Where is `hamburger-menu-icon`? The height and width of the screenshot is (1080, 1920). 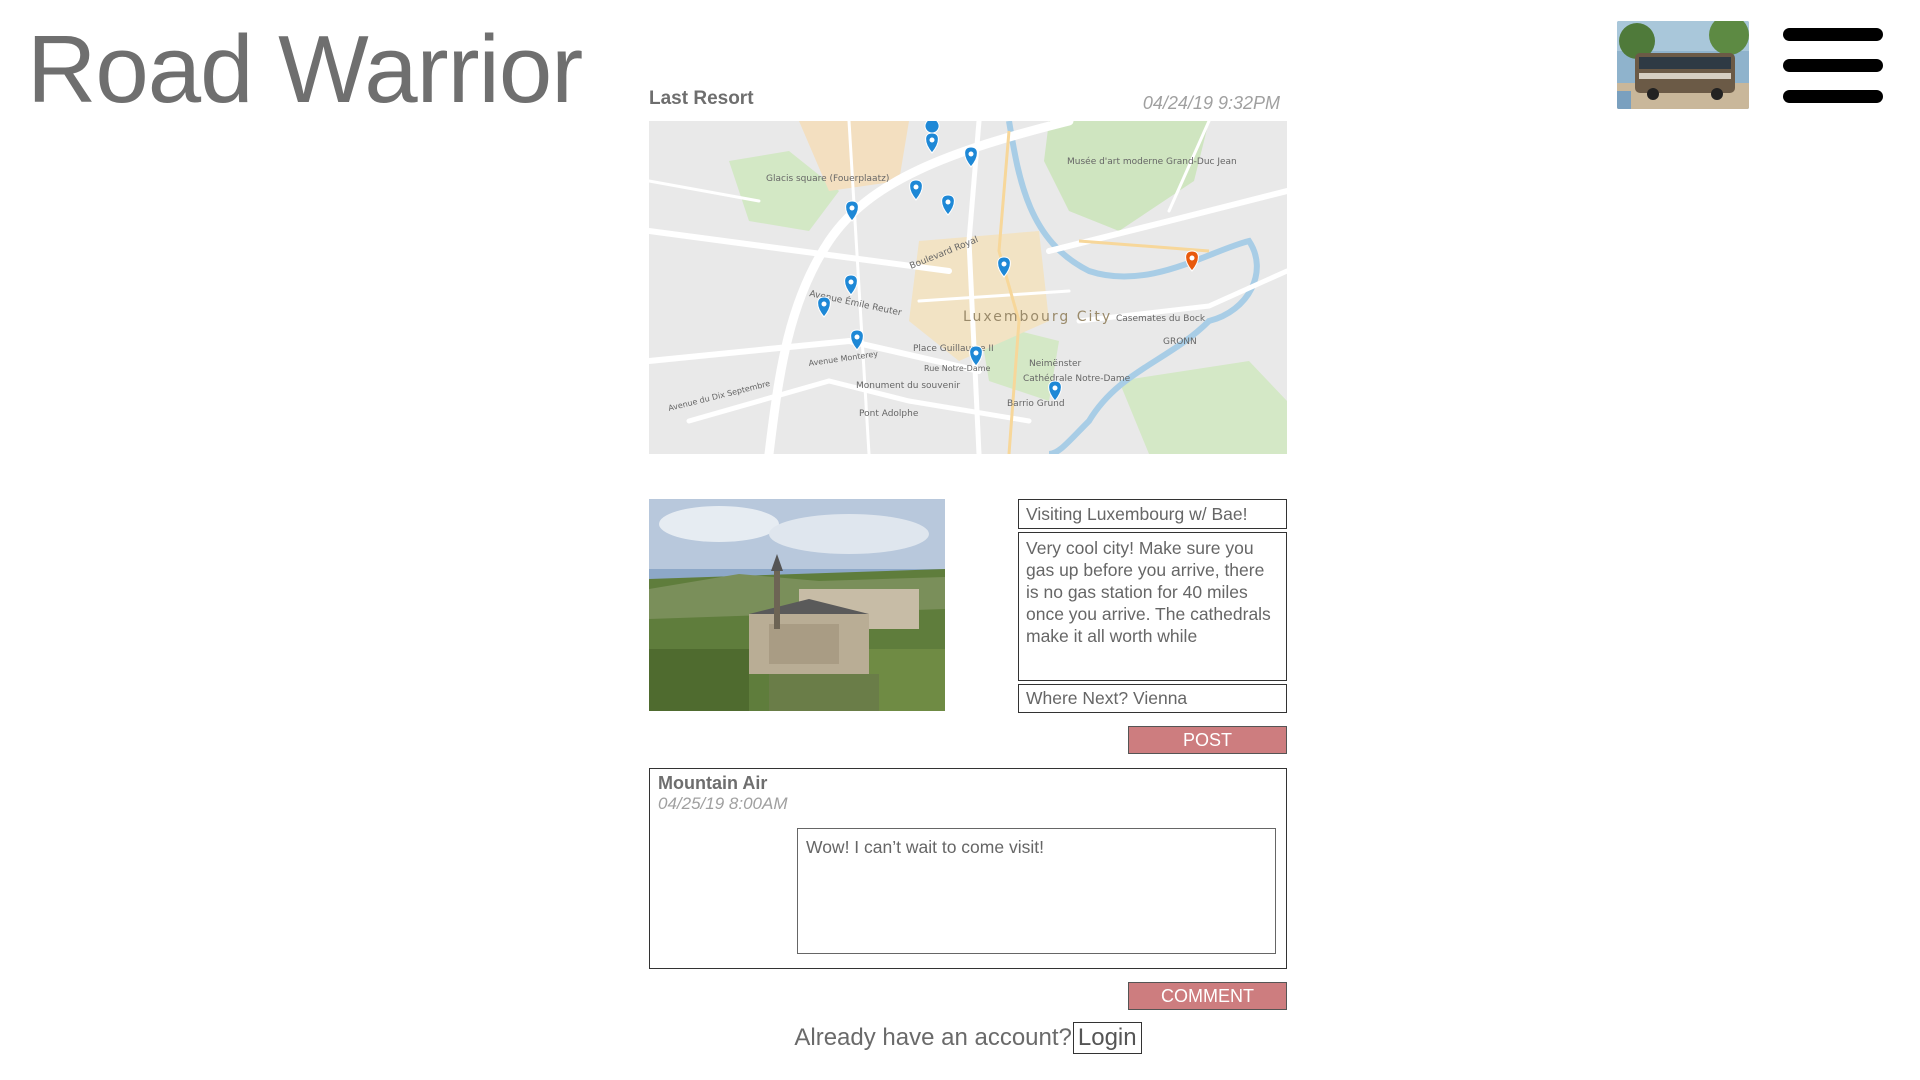 hamburger-menu-icon is located at coordinates (1833, 66).